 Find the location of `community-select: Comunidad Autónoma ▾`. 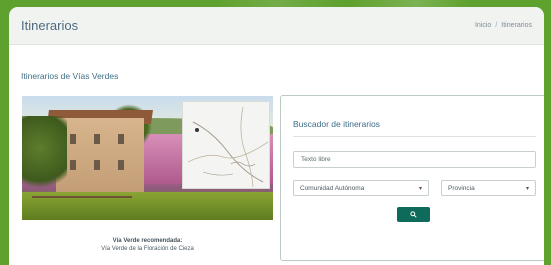

community-select: Comunidad Autónoma ▾ is located at coordinates (361, 188).